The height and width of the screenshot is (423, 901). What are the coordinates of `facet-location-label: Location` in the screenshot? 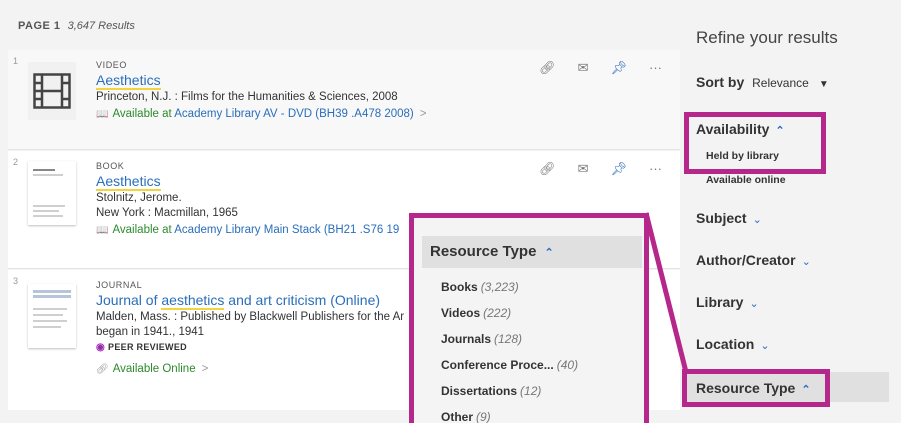 It's located at (725, 344).